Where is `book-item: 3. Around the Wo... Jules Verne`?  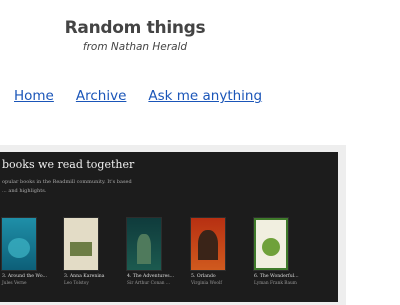 book-item: 3. Around the Wo... Jules Verne is located at coordinates (32, 252).